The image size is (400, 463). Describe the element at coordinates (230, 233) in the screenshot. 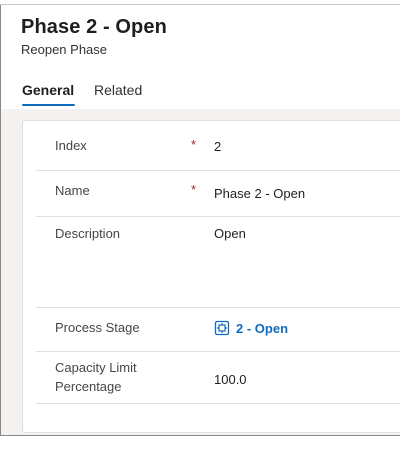

I see `field-value-description: Open` at that location.